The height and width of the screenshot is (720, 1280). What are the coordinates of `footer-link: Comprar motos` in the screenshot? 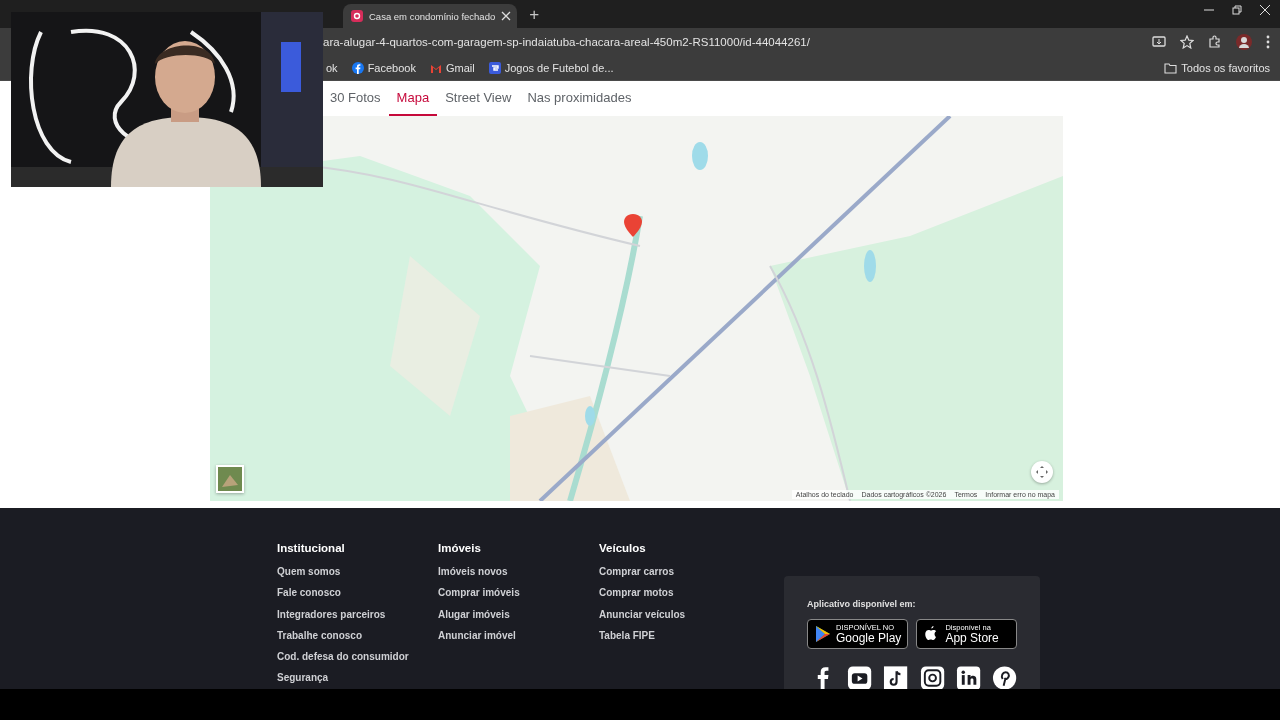 It's located at (679, 594).